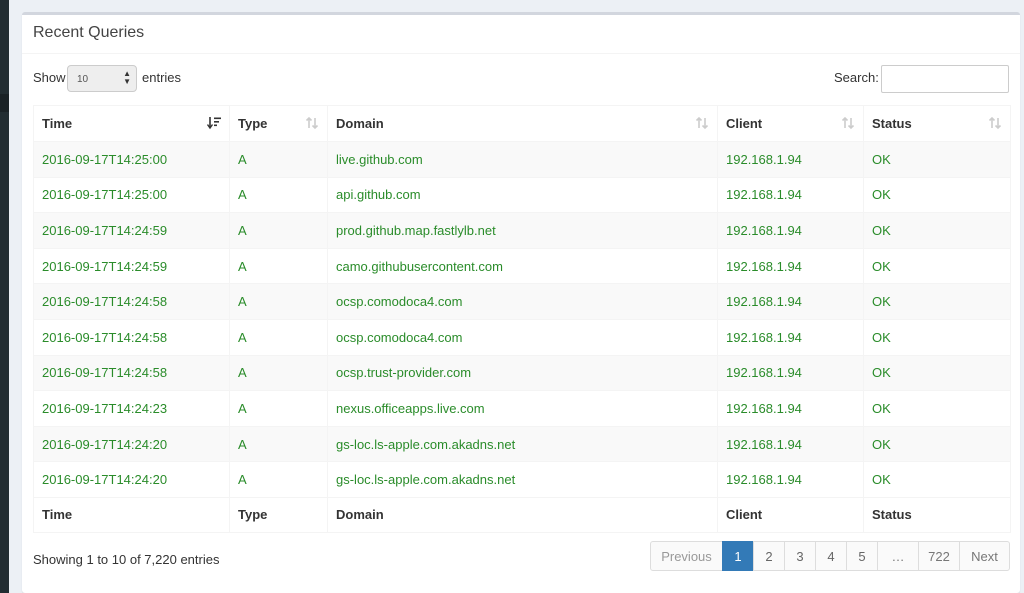  What do you see at coordinates (790, 514) in the screenshot?
I see `footer-client: Client` at bounding box center [790, 514].